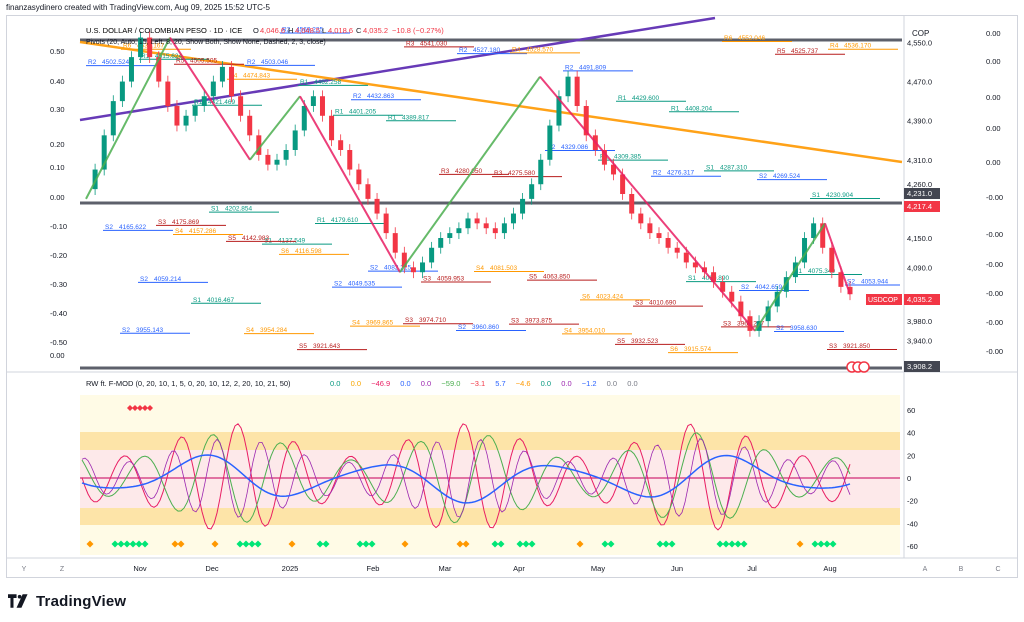 Image resolution: width=1024 pixels, height=622 pixels. What do you see at coordinates (598, 568) in the screenshot?
I see `time-tick: May` at bounding box center [598, 568].